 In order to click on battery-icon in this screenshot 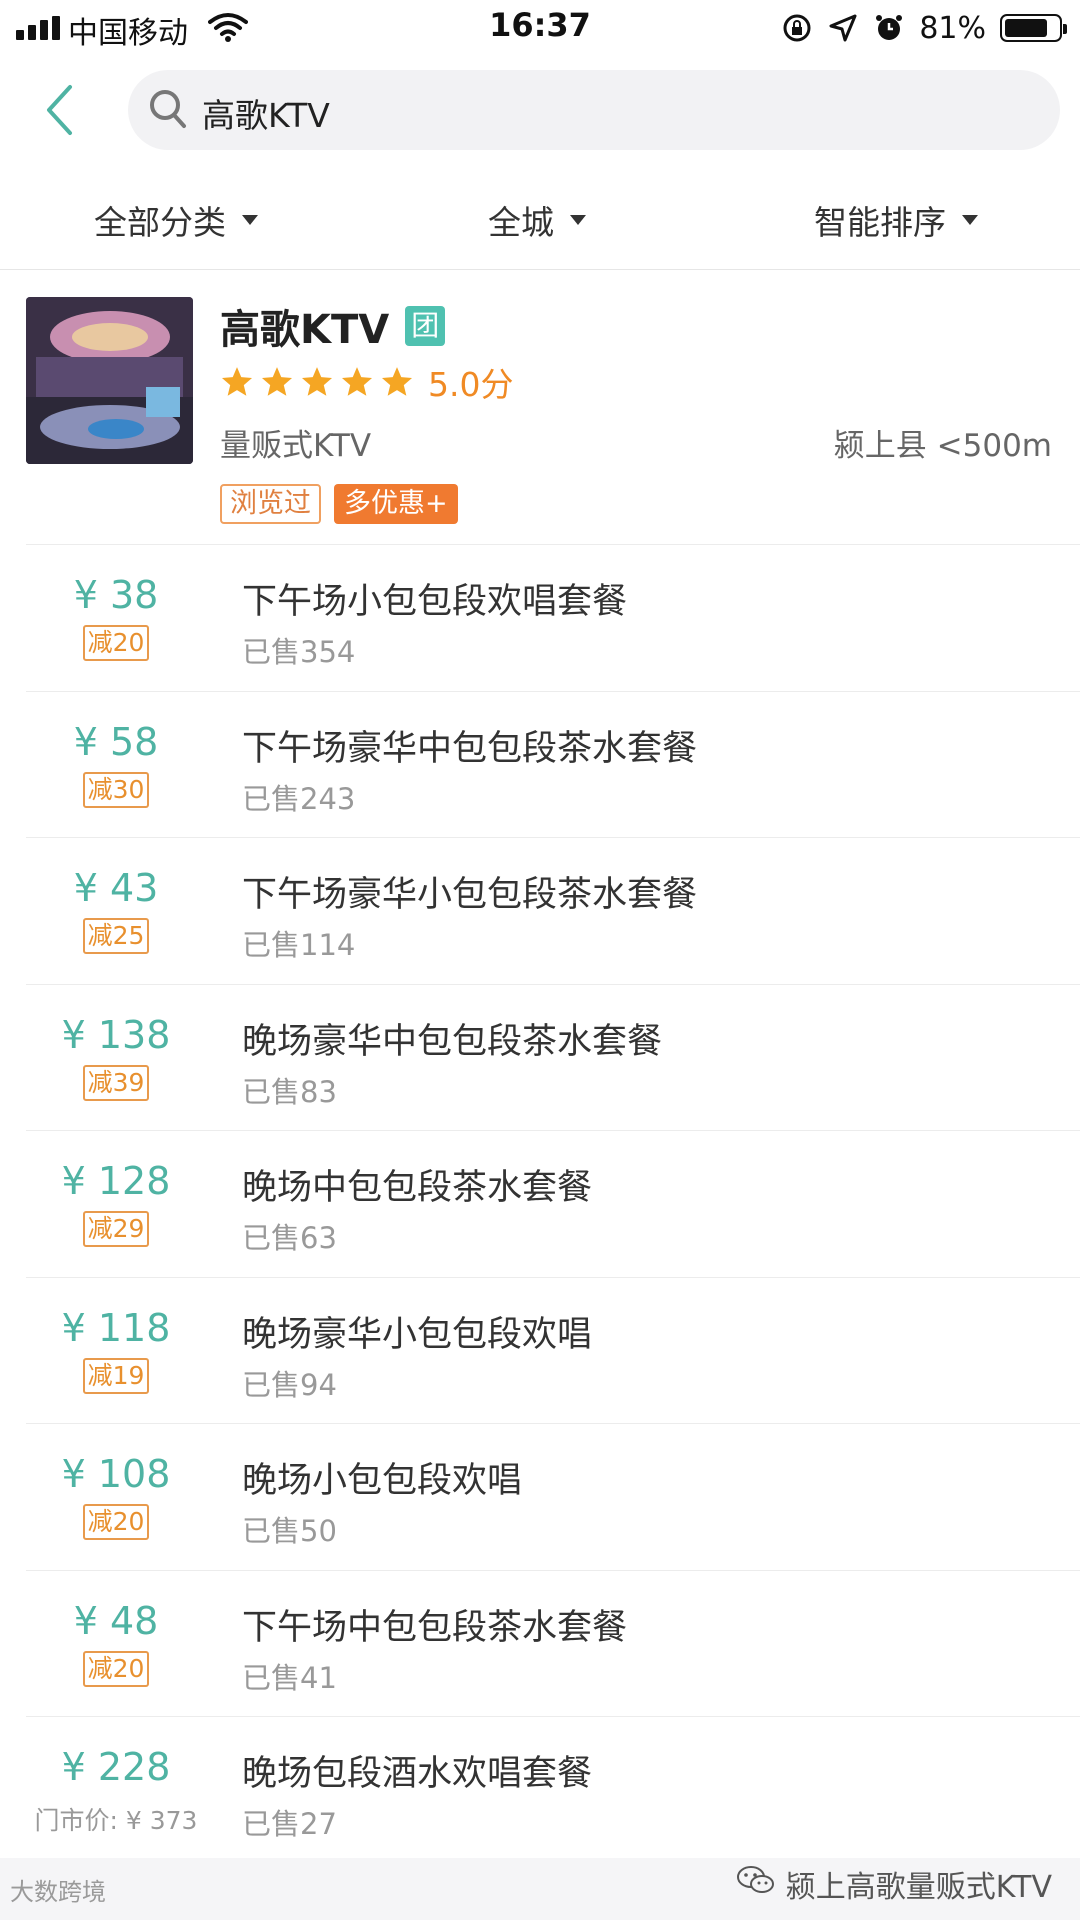, I will do `click(1033, 28)`.